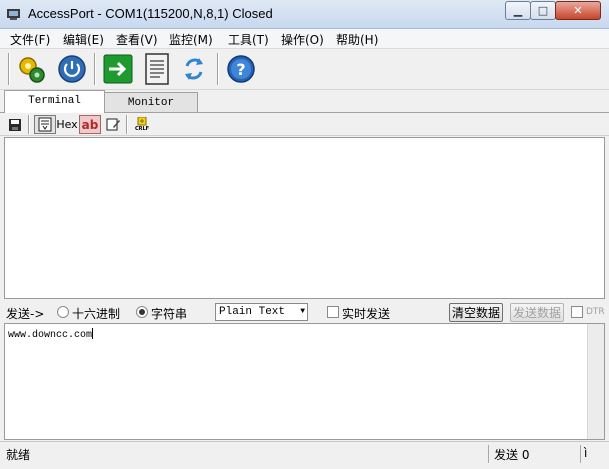 The height and width of the screenshot is (469, 609). I want to click on minimize-button: ▁, so click(518, 10).